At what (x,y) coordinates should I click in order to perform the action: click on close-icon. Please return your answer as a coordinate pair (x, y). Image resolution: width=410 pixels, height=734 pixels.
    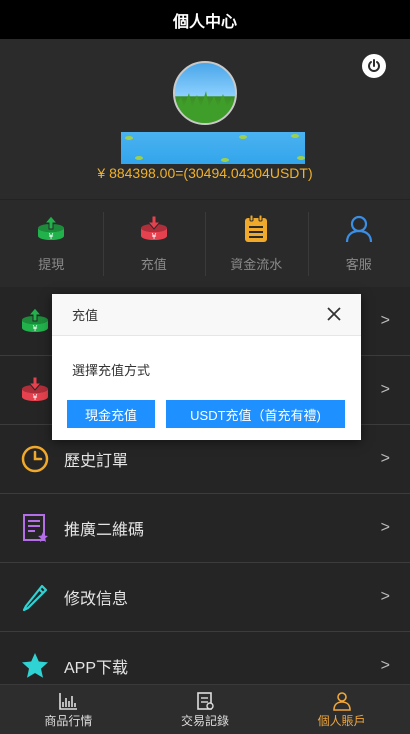
    Looking at the image, I should click on (334, 314).